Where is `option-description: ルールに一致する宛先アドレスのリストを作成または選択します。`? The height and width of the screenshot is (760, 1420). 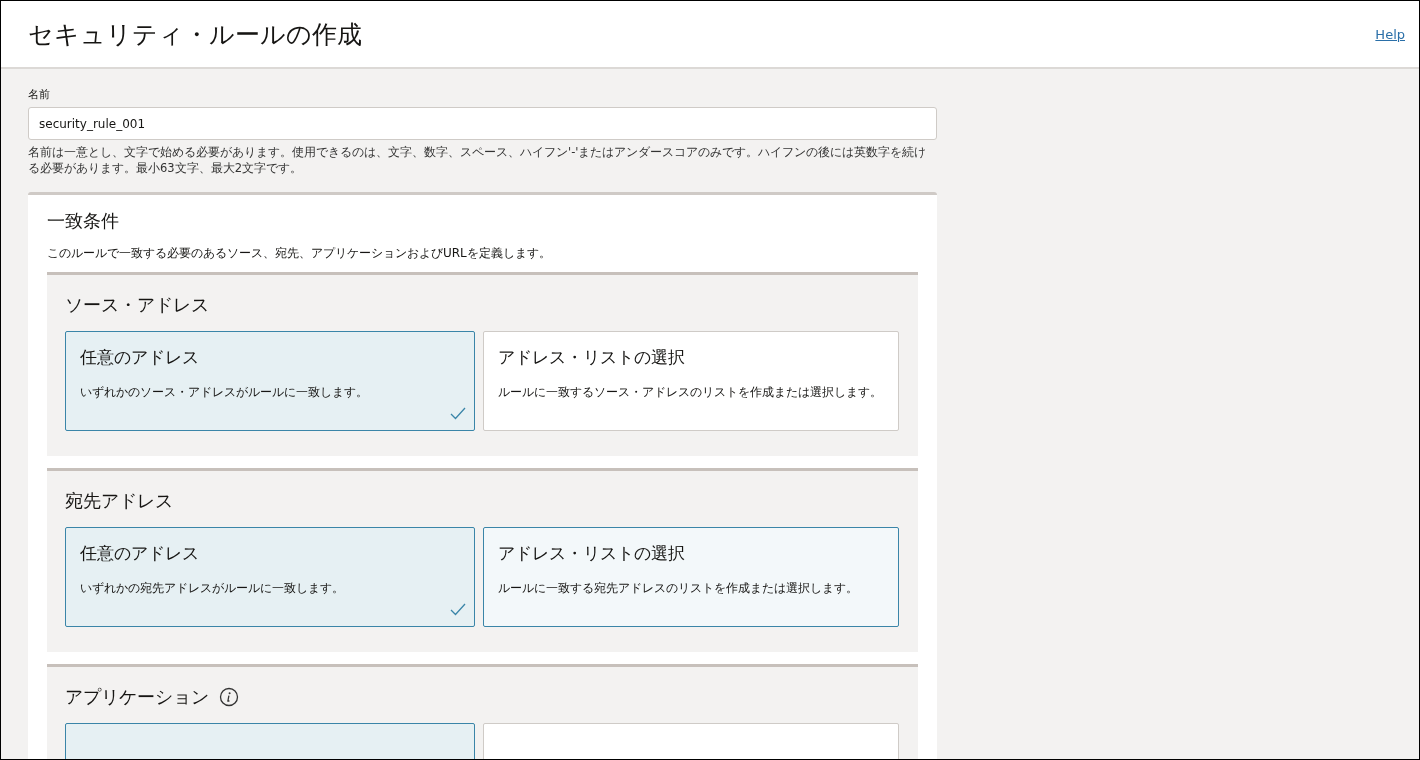
option-description: ルールに一致する宛先アドレスのリストを作成または選択します。 is located at coordinates (678, 588).